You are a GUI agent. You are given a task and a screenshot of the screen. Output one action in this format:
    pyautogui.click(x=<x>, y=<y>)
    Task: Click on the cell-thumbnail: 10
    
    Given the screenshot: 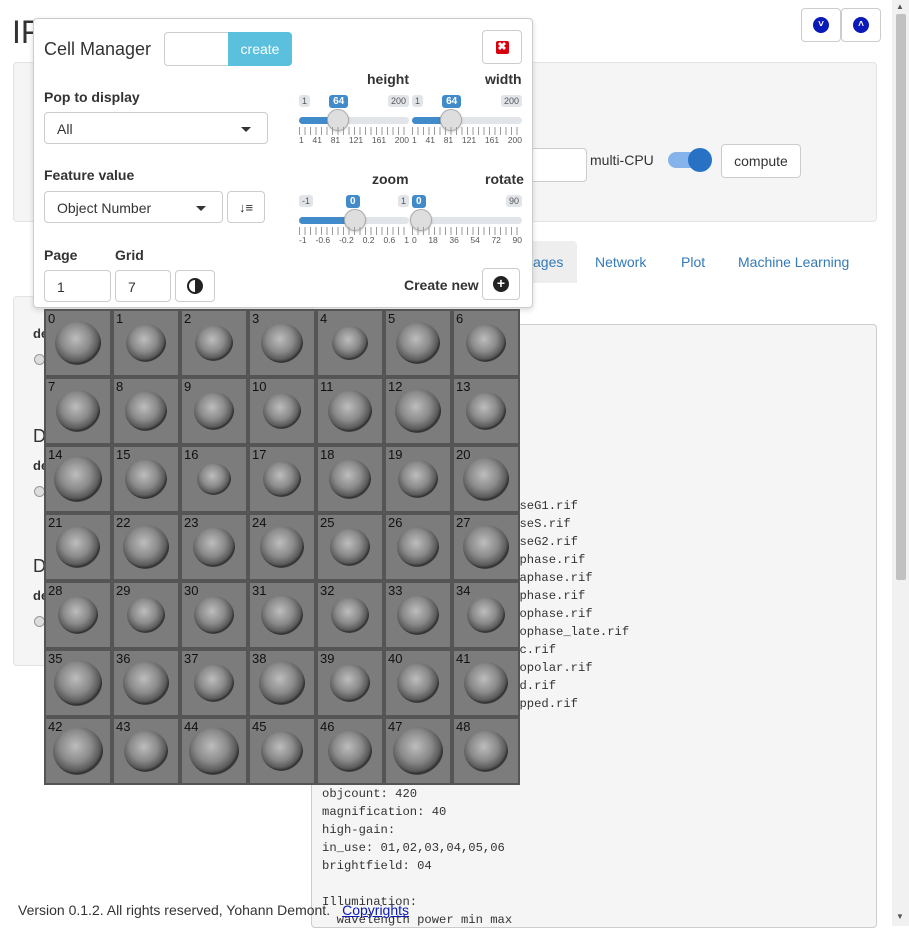 What is the action you would take?
    pyautogui.click(x=282, y=411)
    